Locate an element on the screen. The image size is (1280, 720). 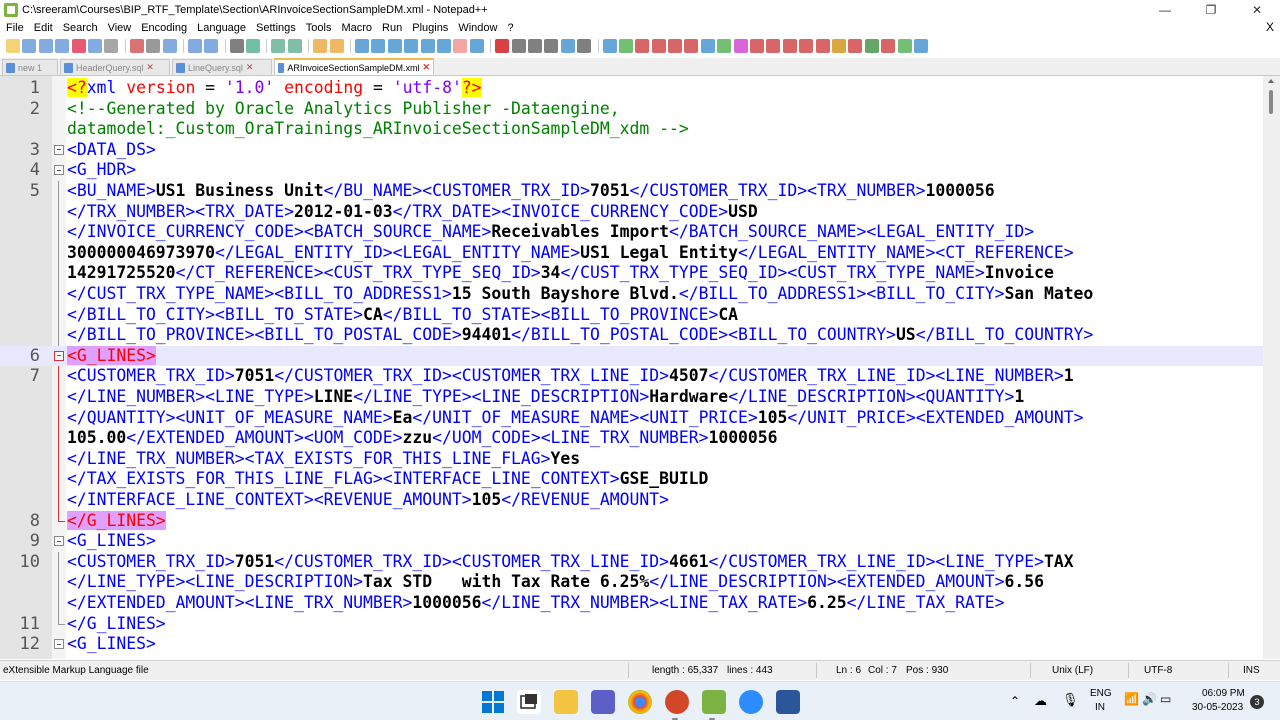
tab-new-1: new 1 is located at coordinates (30, 67).